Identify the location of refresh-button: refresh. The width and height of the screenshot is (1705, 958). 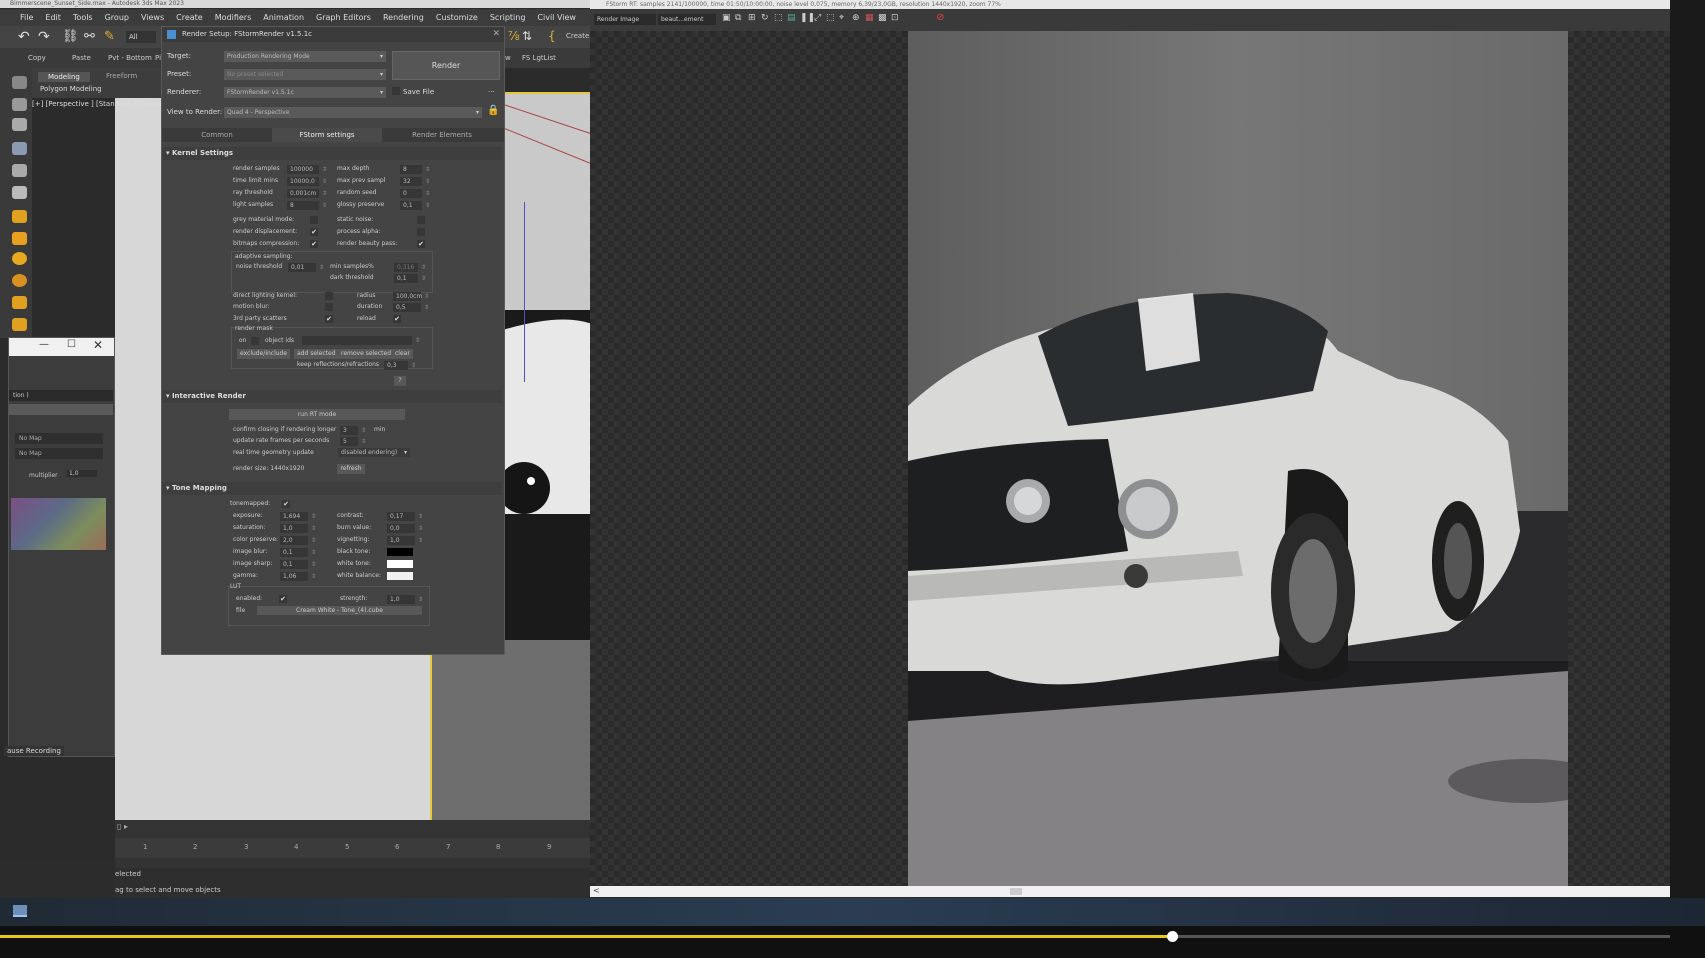
(351, 469).